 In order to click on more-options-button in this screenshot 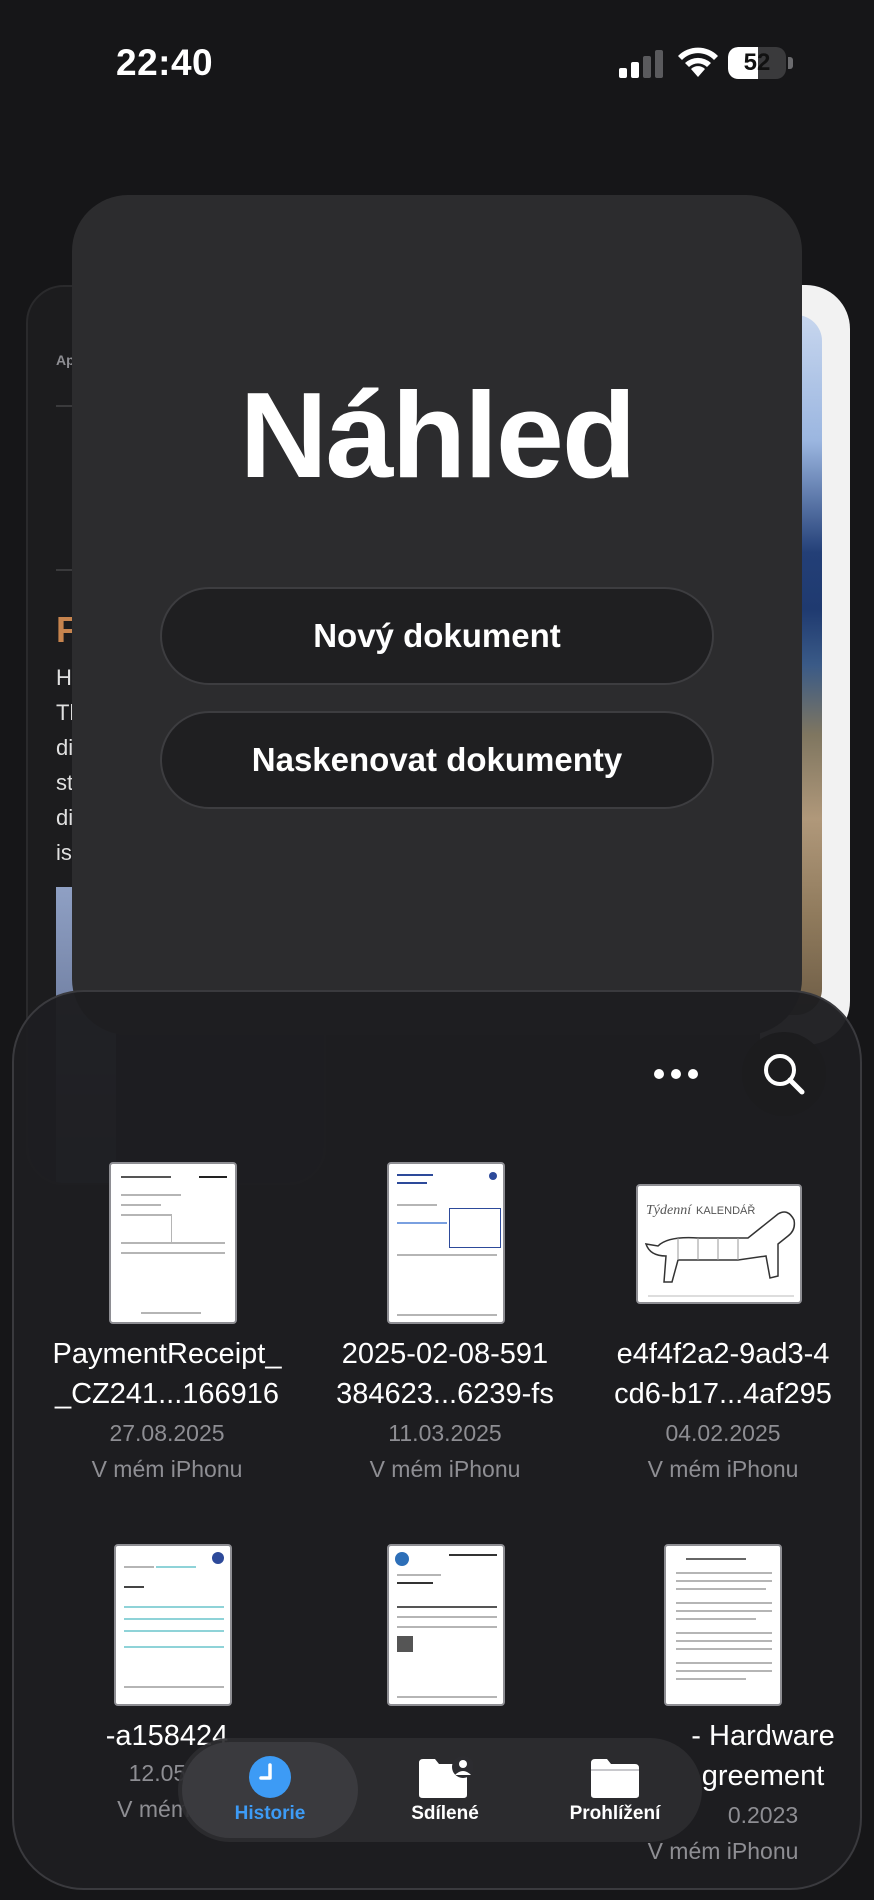, I will do `click(676, 1074)`.